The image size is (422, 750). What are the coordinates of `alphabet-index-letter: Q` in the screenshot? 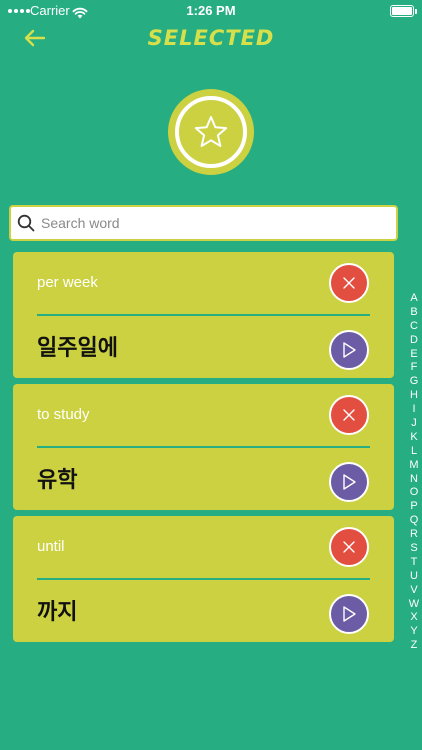 It's located at (414, 521).